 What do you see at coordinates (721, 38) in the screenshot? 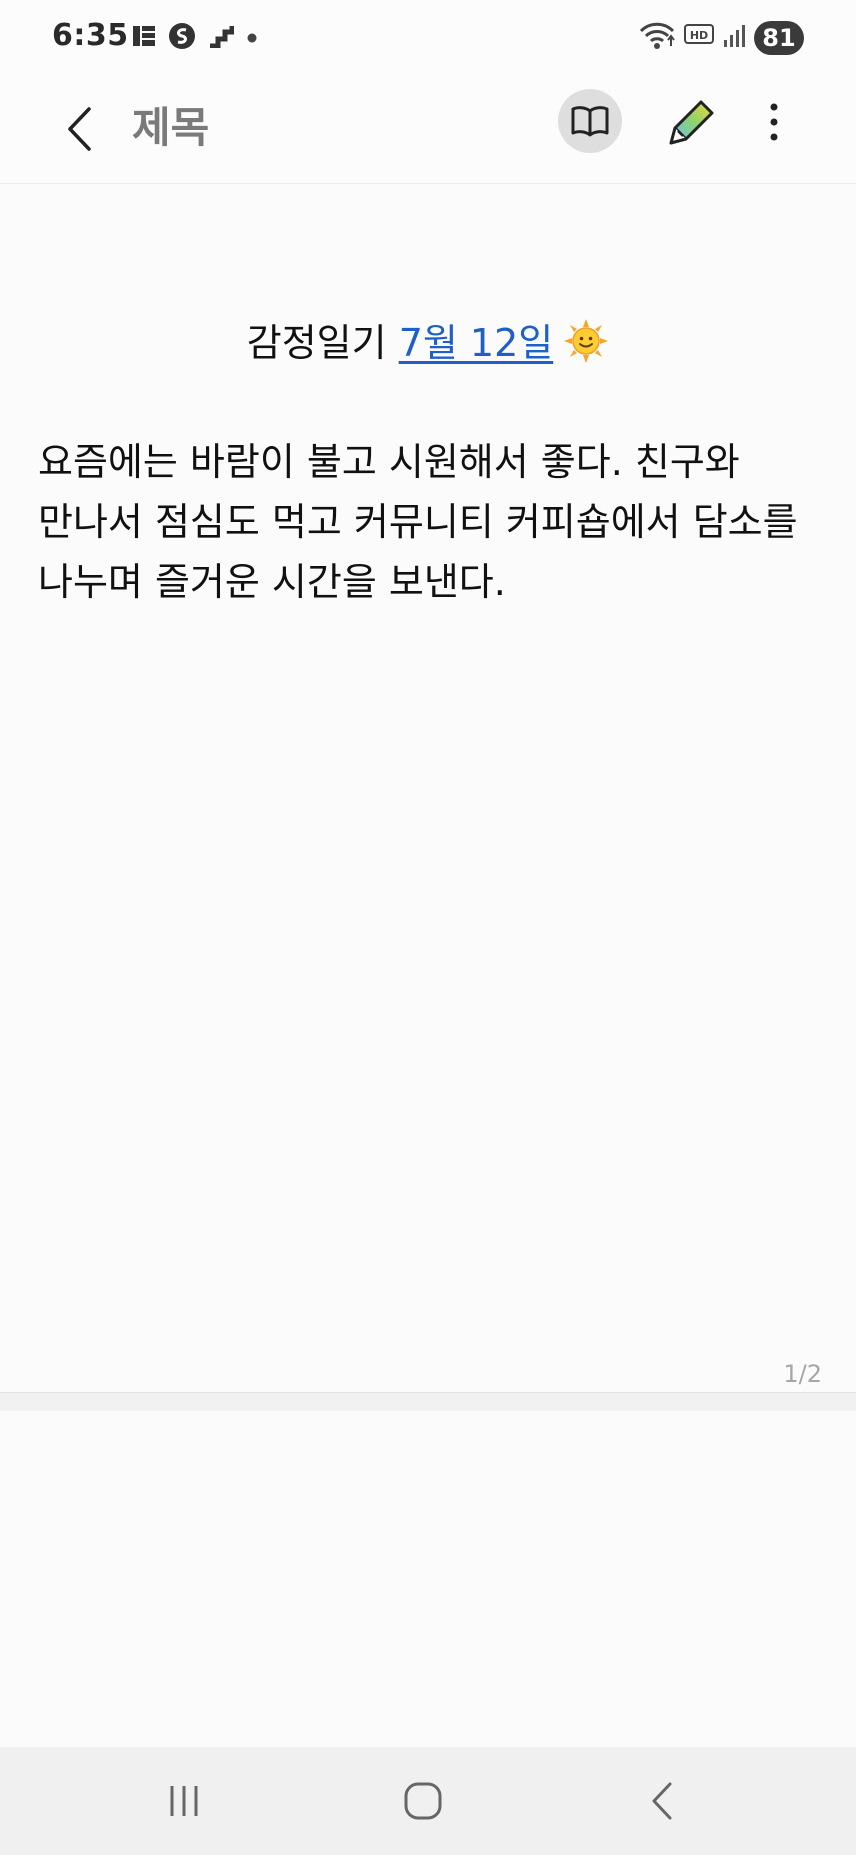
I see `status-right-icons: HD 81` at bounding box center [721, 38].